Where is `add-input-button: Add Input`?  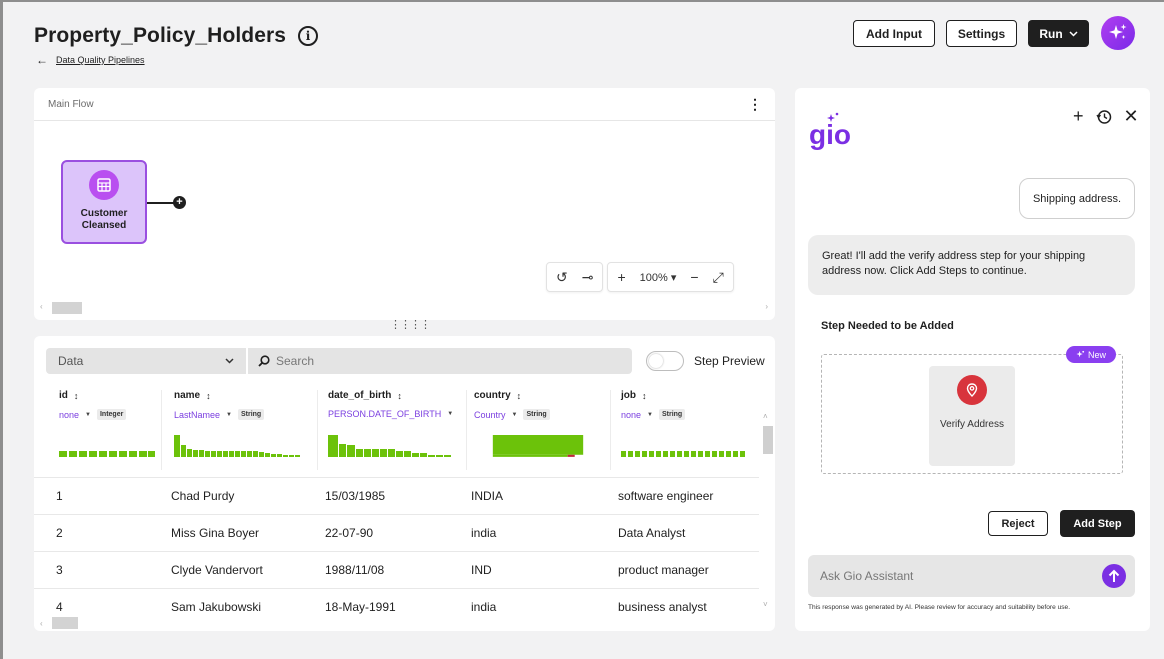 add-input-button: Add Input is located at coordinates (894, 33).